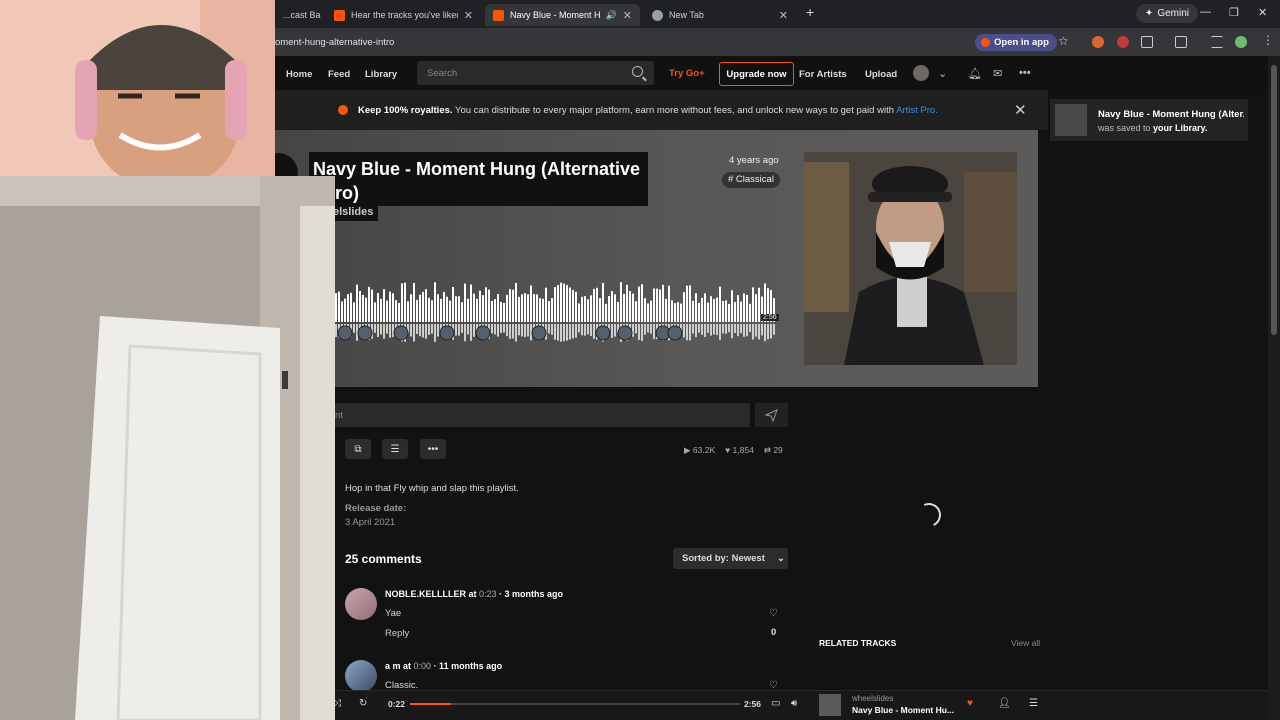 The image size is (1280, 720). I want to click on tab-navy-blue: Navy Blue - Moment Hung 🔊 ✕, so click(562, 15).